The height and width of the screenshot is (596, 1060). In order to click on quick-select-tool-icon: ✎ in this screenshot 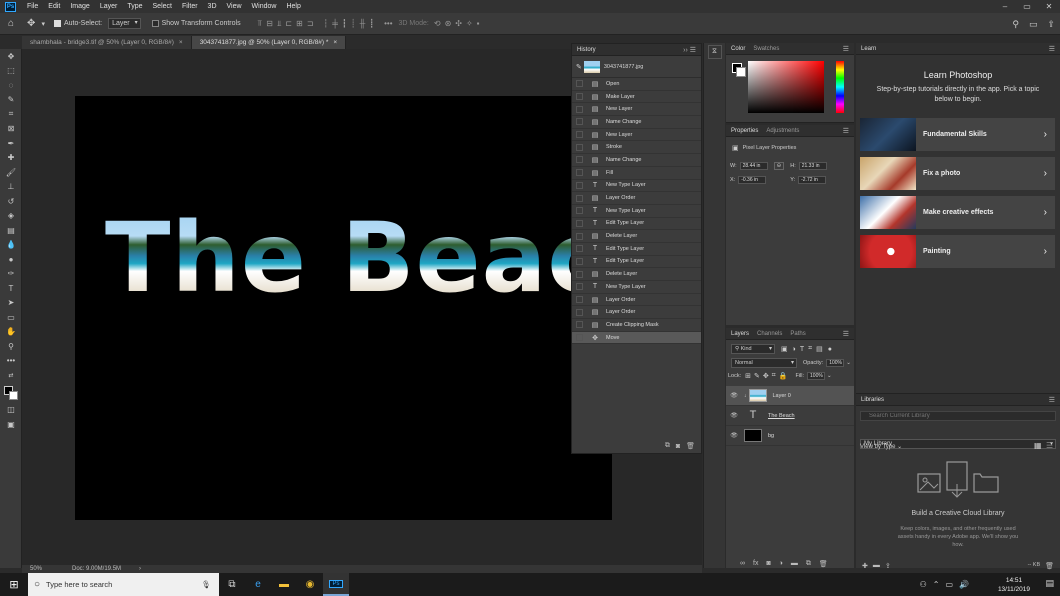, I will do `click(11, 100)`.